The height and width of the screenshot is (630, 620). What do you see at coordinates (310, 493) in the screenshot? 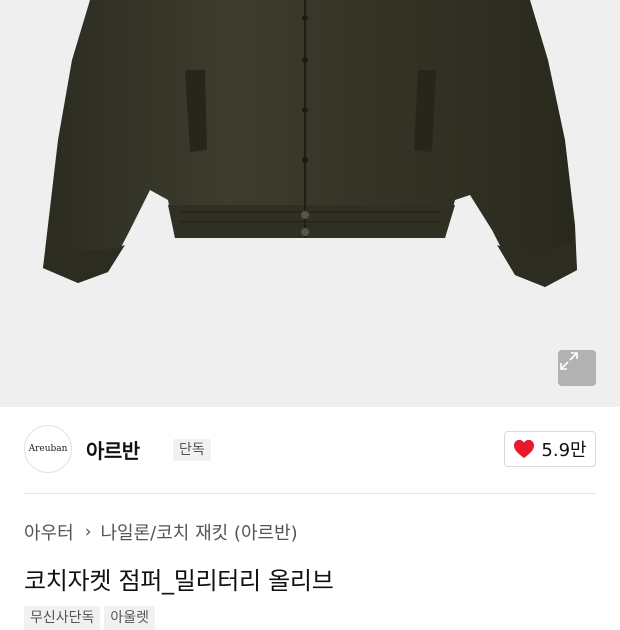
I see `divider` at bounding box center [310, 493].